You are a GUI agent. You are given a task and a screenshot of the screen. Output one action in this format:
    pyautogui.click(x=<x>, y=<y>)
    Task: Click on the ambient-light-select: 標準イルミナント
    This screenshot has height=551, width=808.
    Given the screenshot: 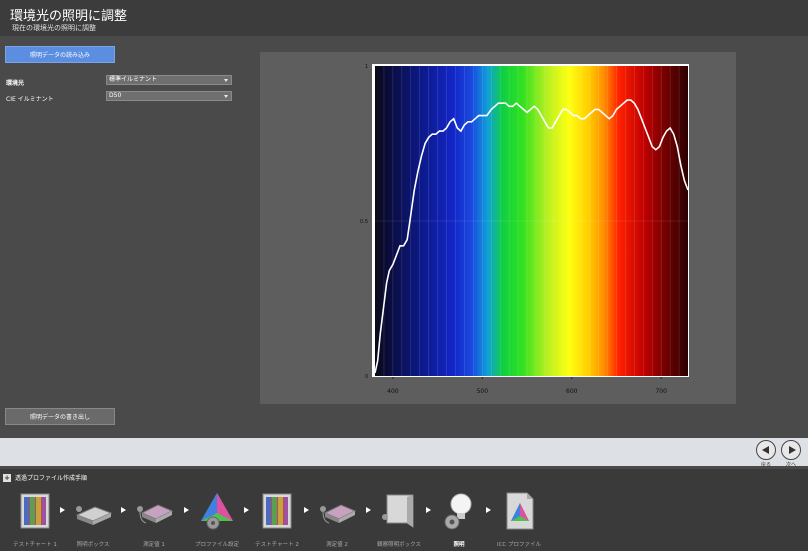 What is the action you would take?
    pyautogui.click(x=169, y=80)
    